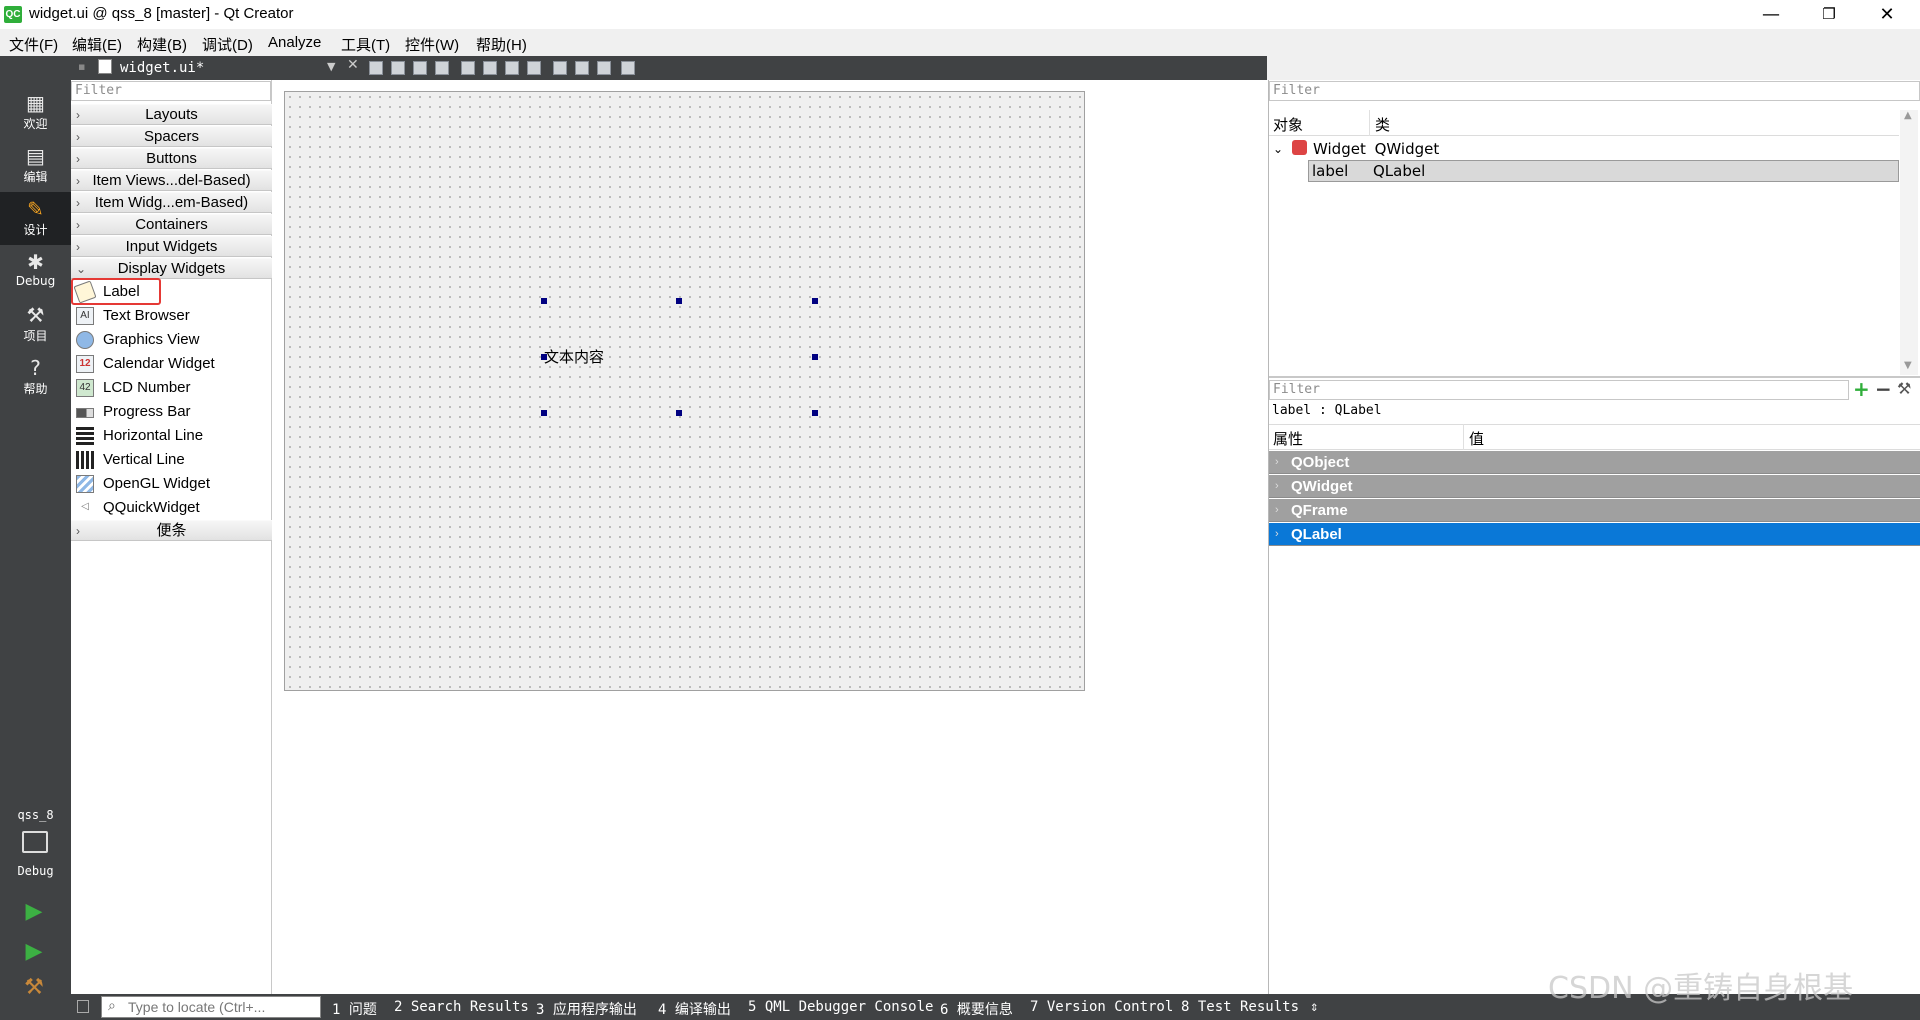  What do you see at coordinates (171, 484) in the screenshot?
I see `widget-item-opengl: OpenGL Widget` at bounding box center [171, 484].